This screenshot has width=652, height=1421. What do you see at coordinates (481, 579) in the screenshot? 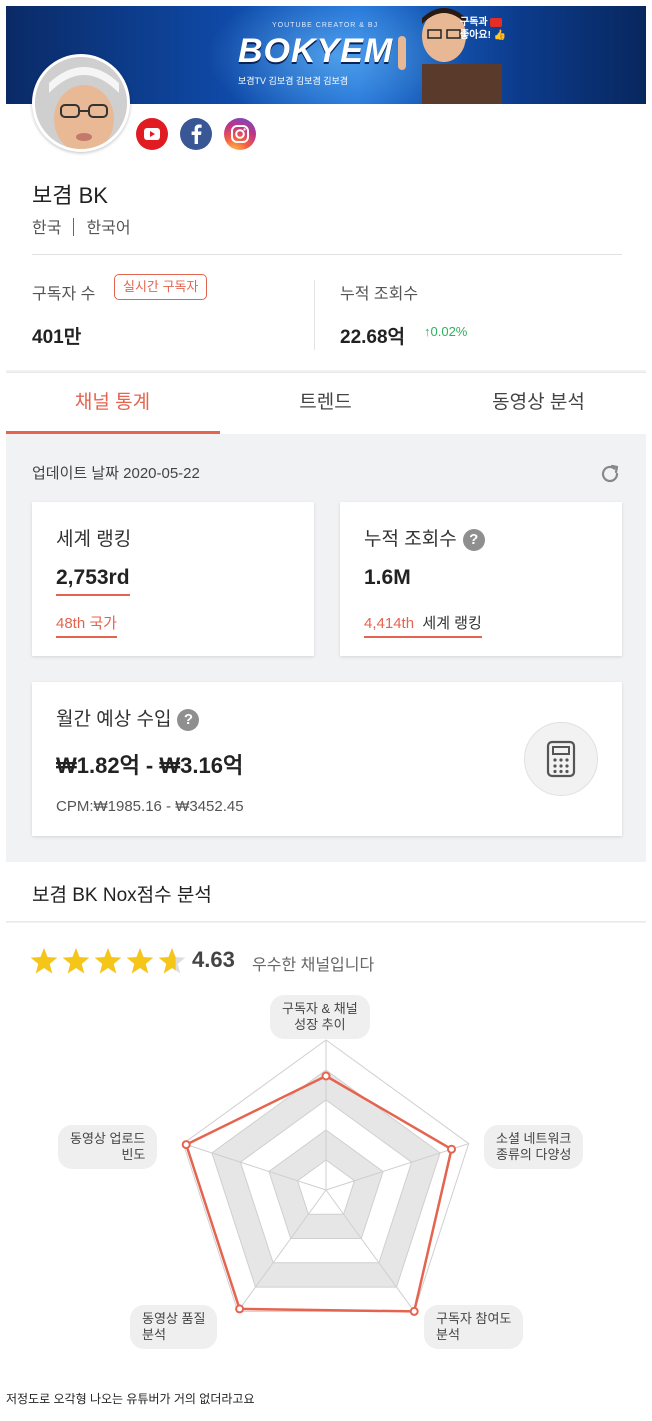
I see `total-views-card: 누적 조회수? 1.6M 4,414th 세계 랭킹` at bounding box center [481, 579].